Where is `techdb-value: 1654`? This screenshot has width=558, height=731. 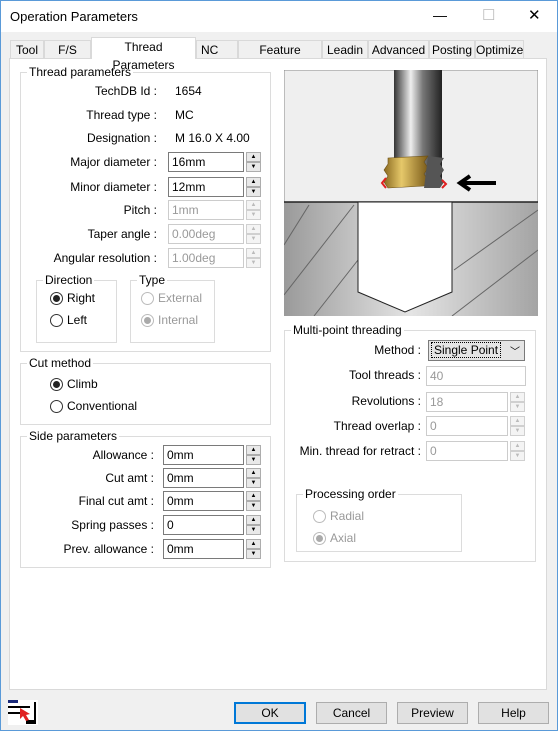
techdb-value: 1654 is located at coordinates (188, 91).